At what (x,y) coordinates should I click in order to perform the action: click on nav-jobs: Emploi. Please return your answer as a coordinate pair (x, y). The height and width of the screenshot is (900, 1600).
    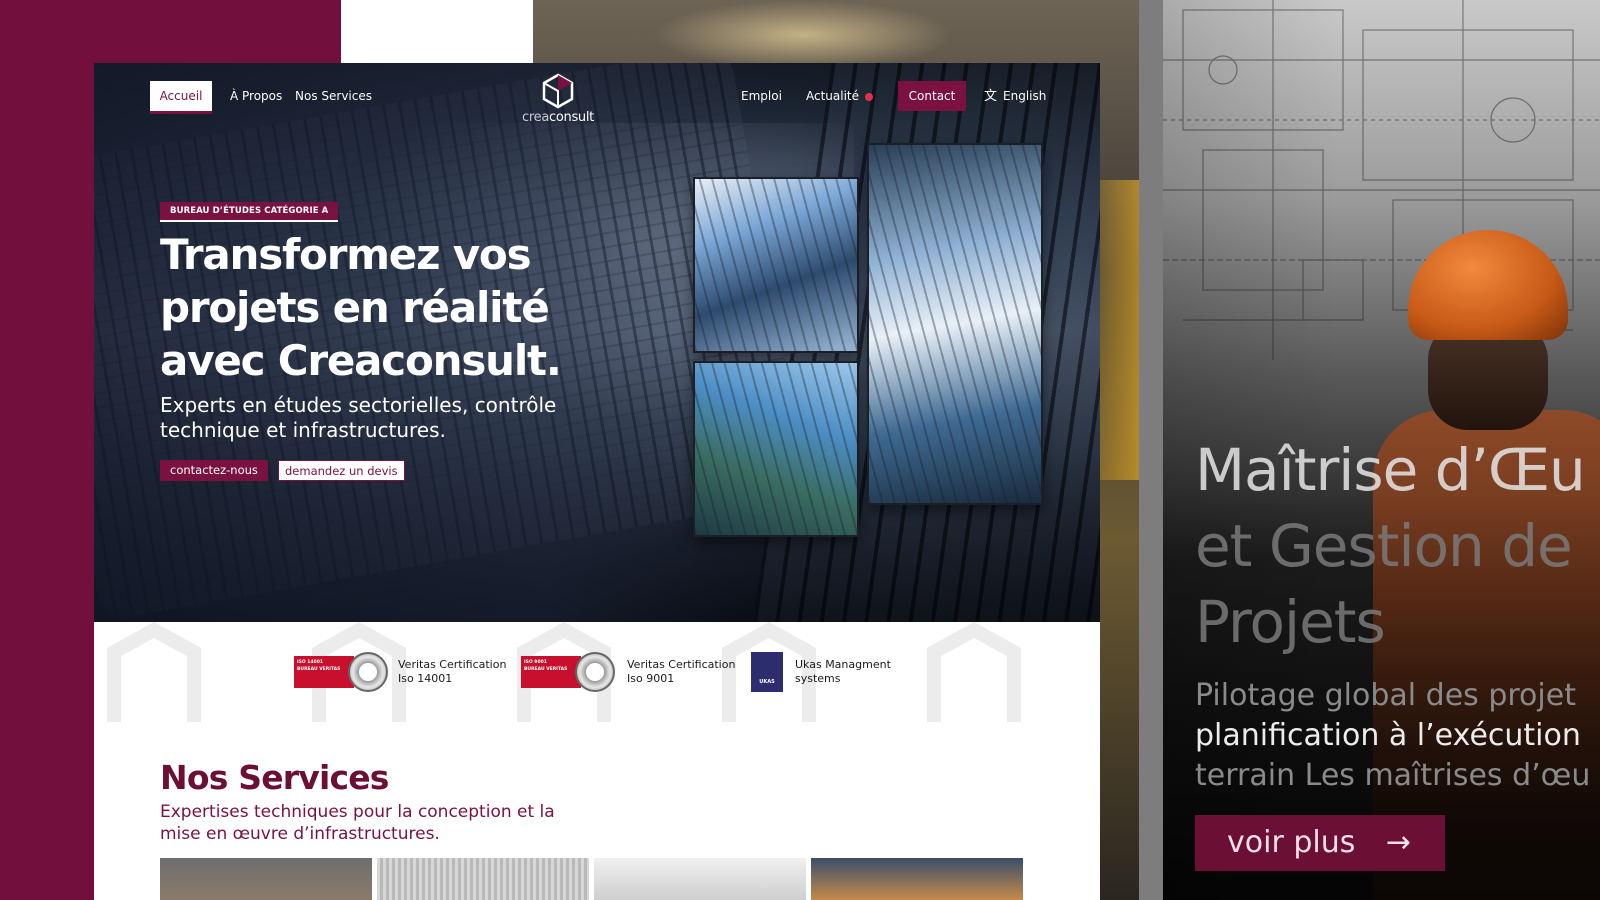
    Looking at the image, I should click on (761, 96).